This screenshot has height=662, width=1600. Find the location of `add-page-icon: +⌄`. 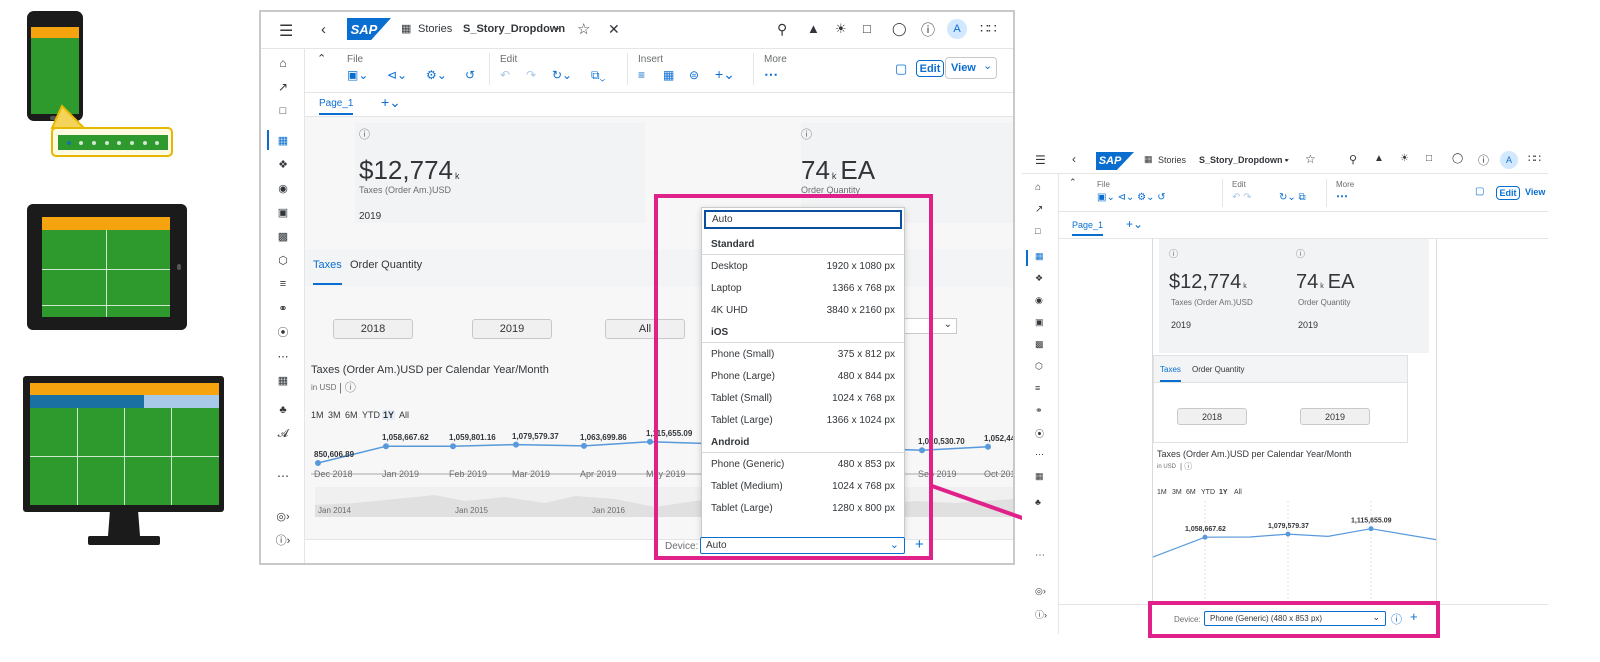

add-page-icon: +⌄ is located at coordinates (391, 102).